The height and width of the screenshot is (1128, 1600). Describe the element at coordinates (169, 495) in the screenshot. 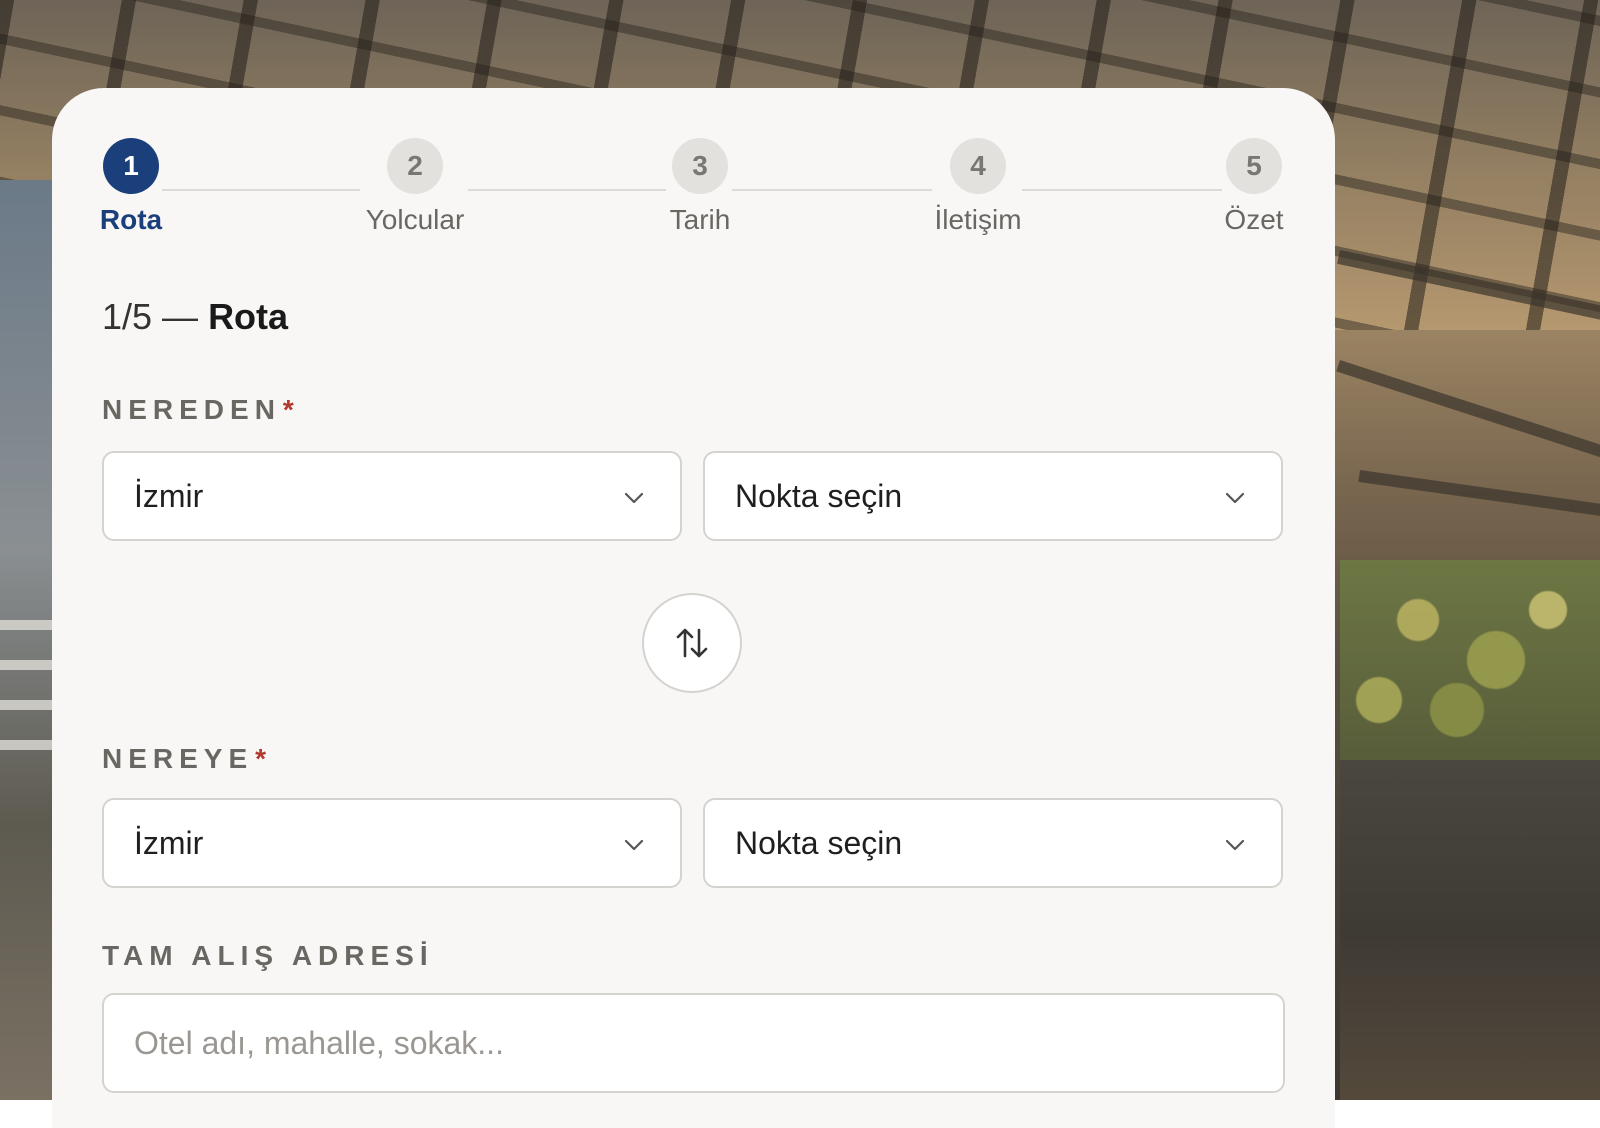

I see `from-city-value: İzmir` at that location.